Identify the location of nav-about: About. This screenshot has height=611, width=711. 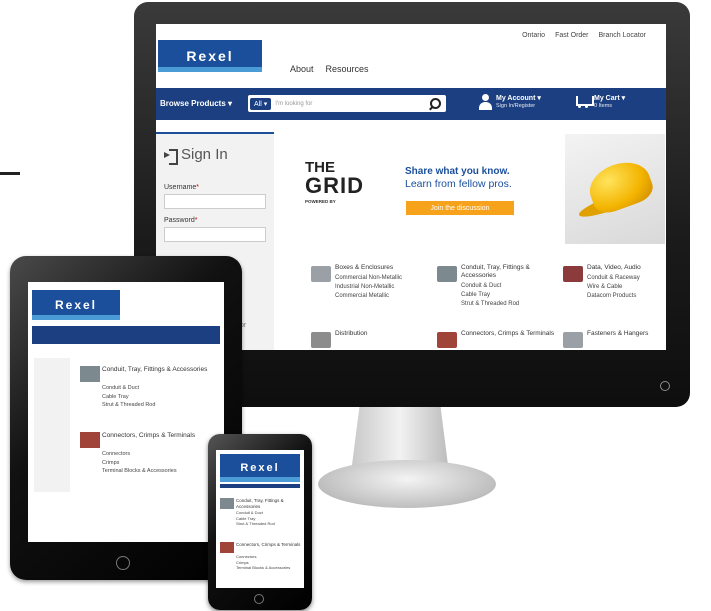
(302, 69).